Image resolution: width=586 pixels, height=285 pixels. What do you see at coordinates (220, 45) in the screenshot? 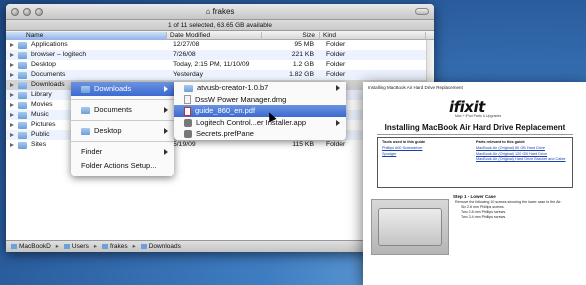
I see `table-row: Applications 12/27/08 95 MB Folder` at bounding box center [220, 45].